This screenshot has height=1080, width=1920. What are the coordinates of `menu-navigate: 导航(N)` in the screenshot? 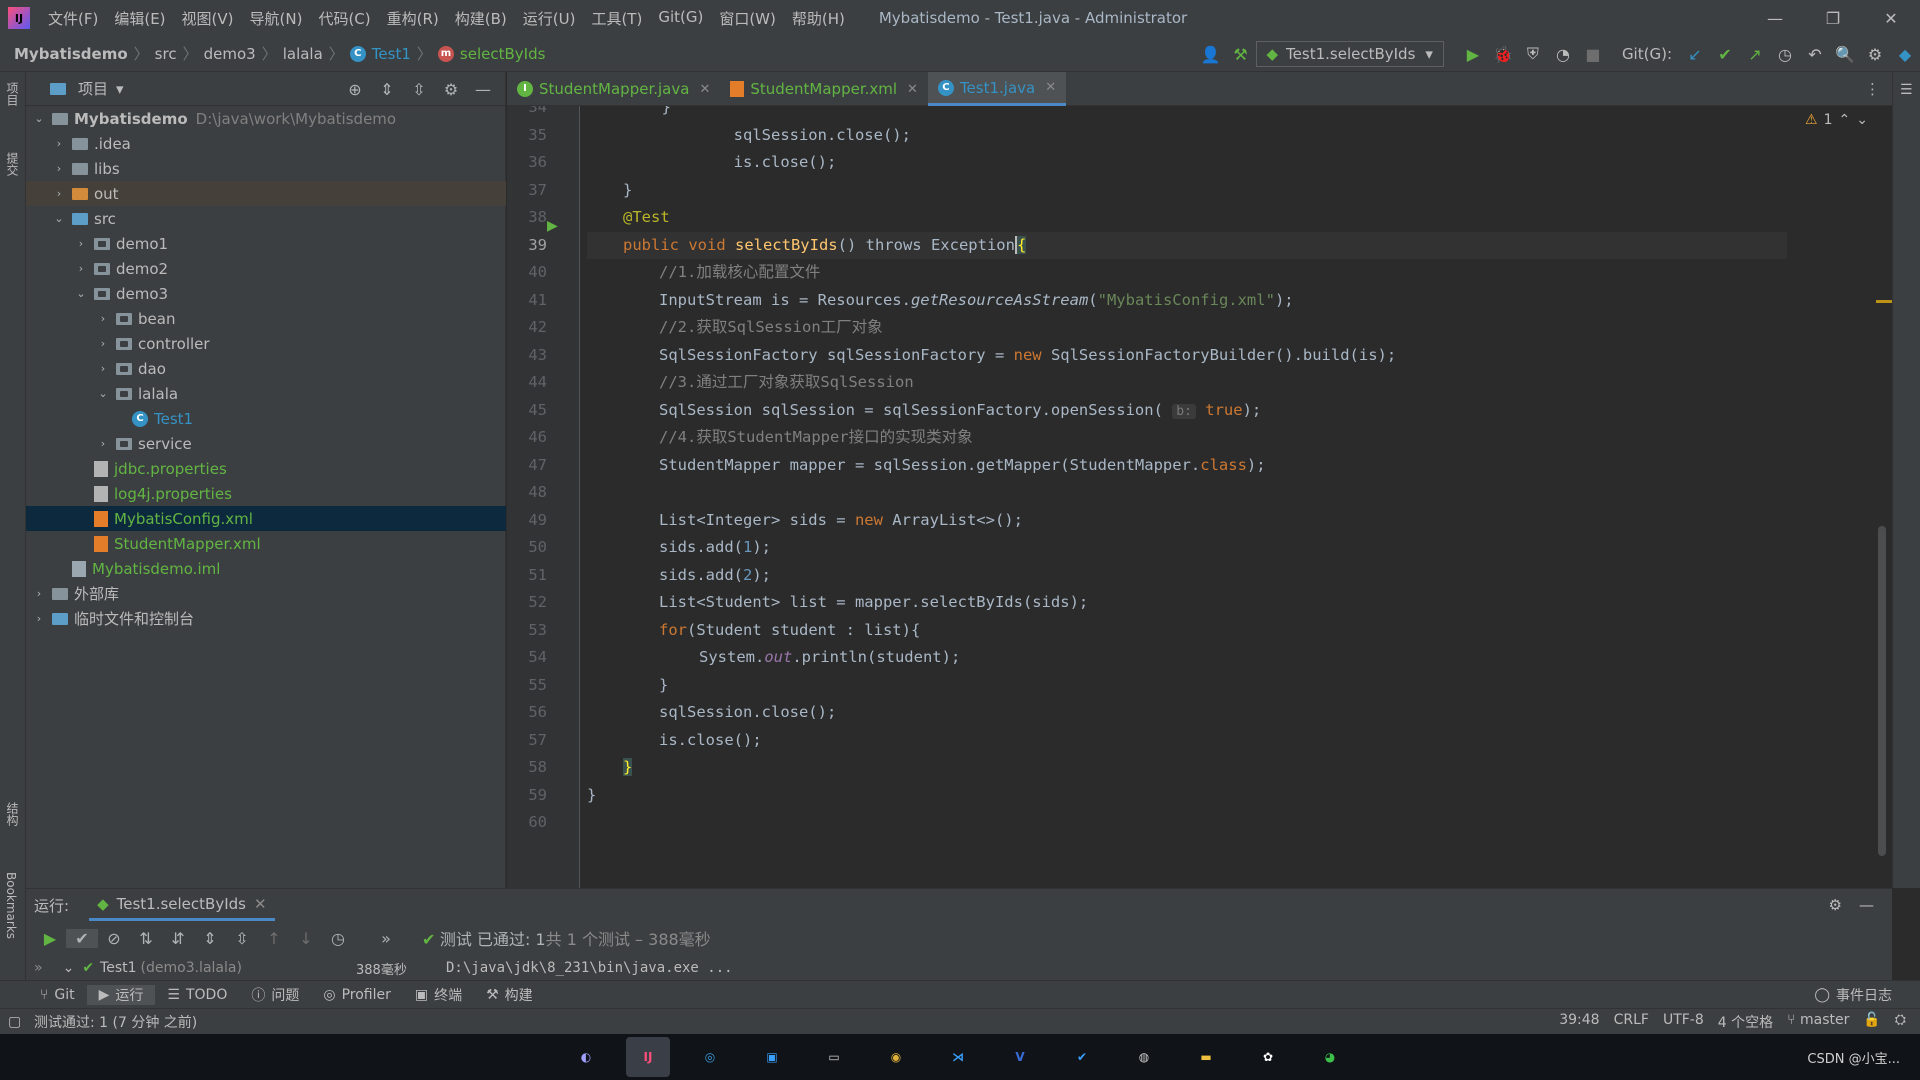 It's located at (276, 18).